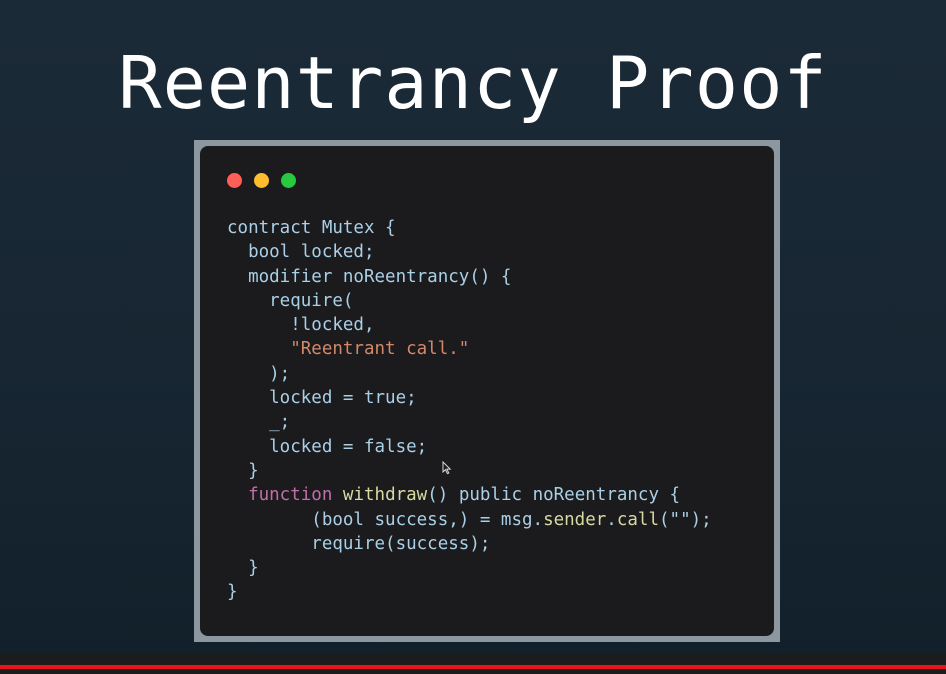  I want to click on code-token: ., so click(611, 519).